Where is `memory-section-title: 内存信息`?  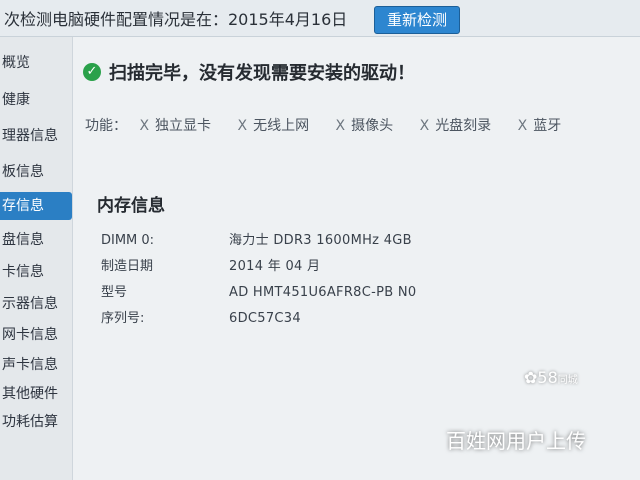 memory-section-title: 内存信息 is located at coordinates (131, 206).